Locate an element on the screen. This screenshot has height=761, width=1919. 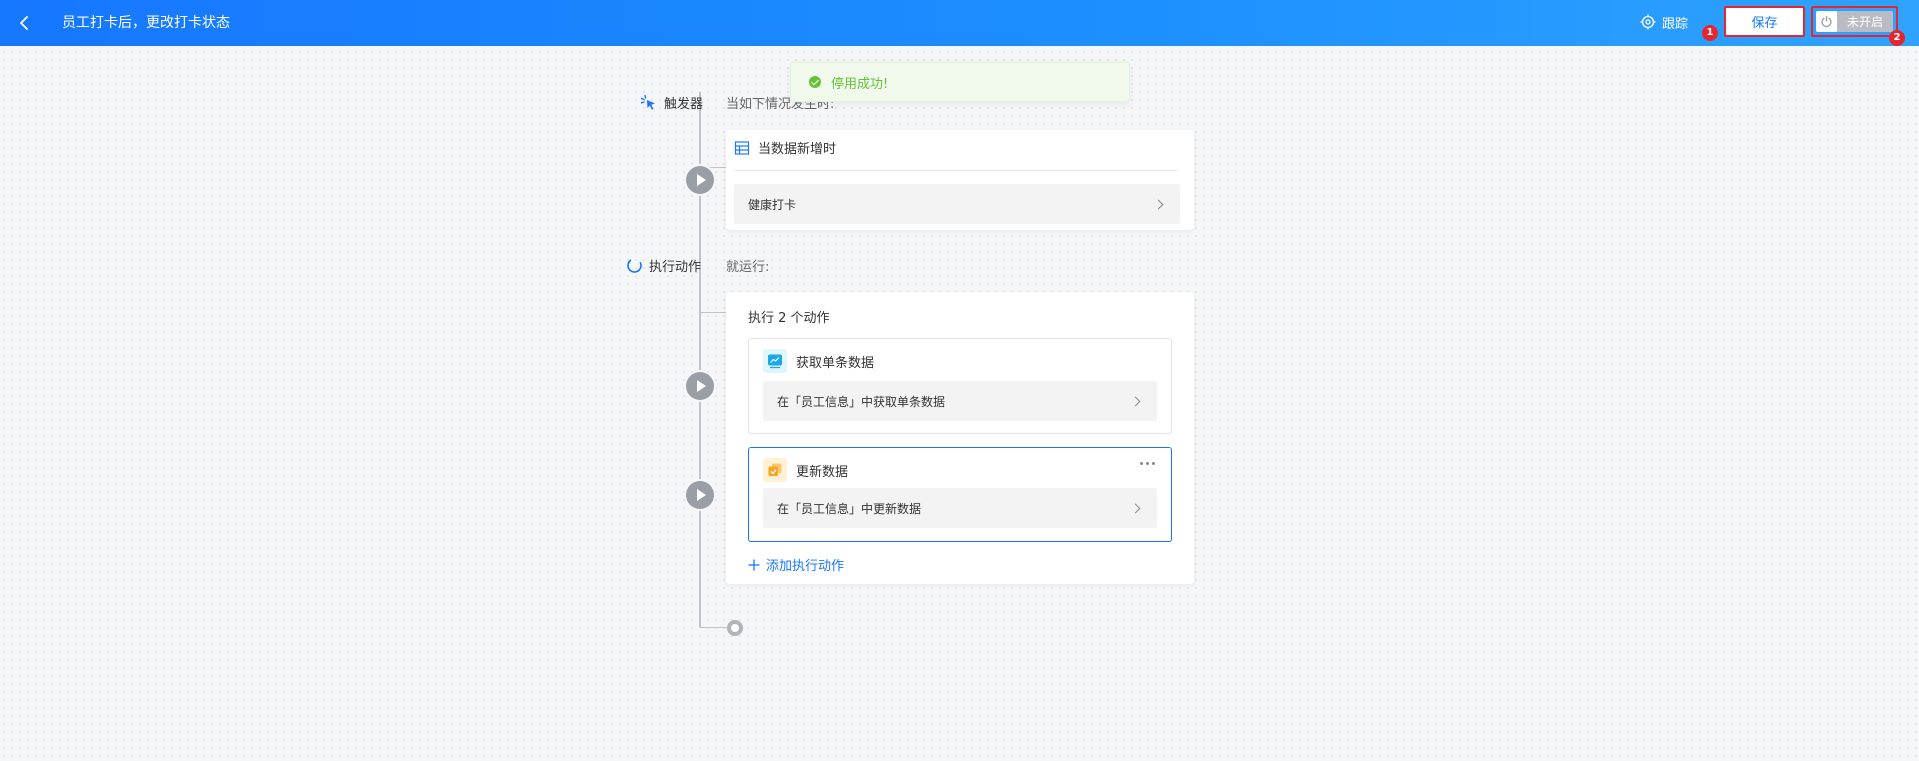
toast-message: 停用成功! is located at coordinates (860, 84).